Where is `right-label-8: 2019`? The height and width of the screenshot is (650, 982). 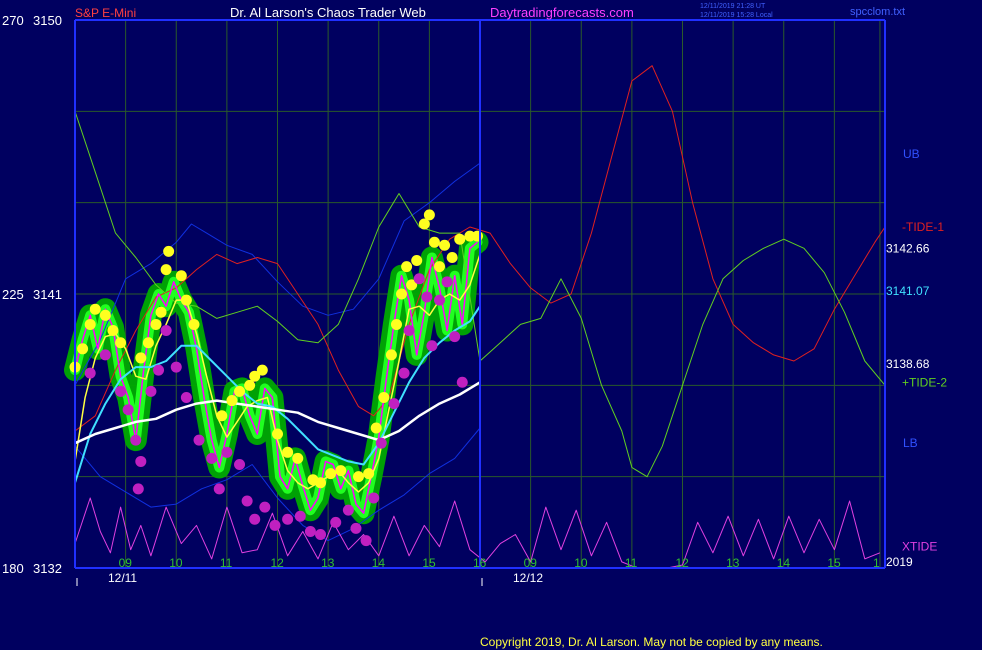
right-label-8: 2019 is located at coordinates (899, 562).